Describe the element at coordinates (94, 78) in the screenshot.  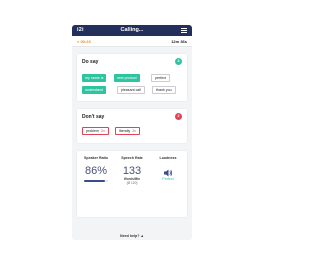
I see `do-say-chip: my name is` at that location.